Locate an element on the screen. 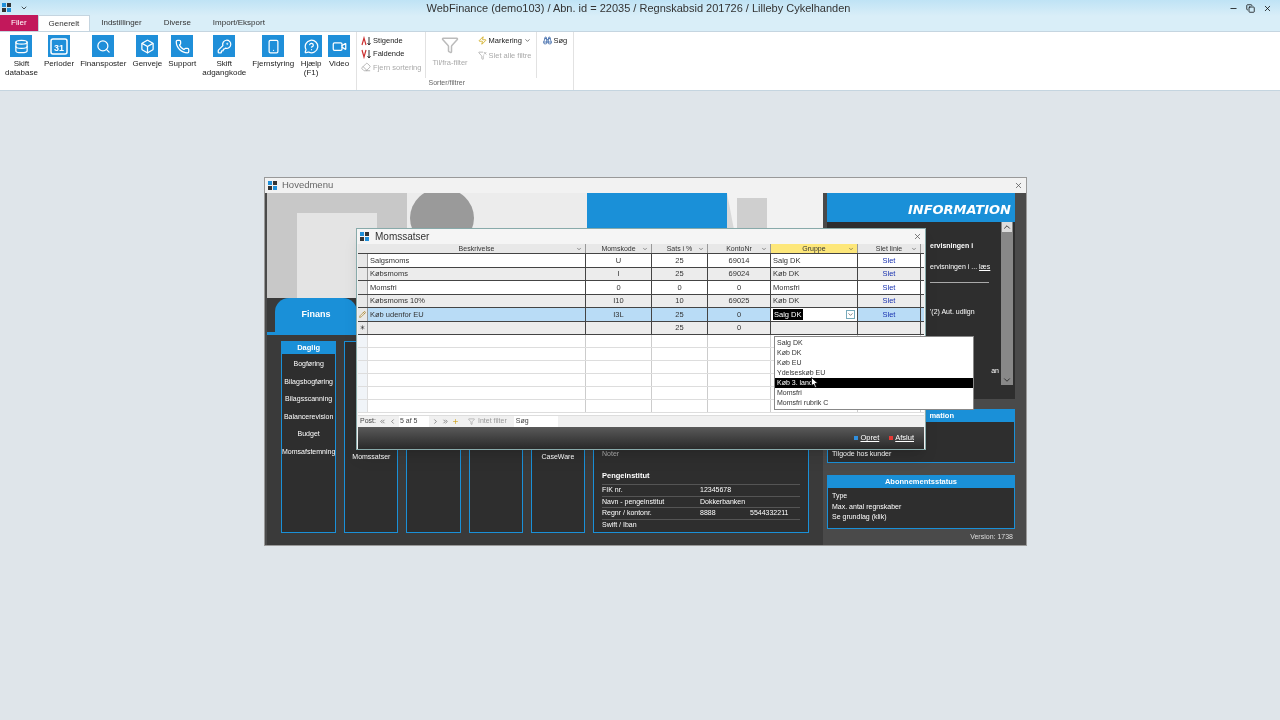 The width and height of the screenshot is (1280, 720). window-title: Hovedmenu is located at coordinates (308, 185).